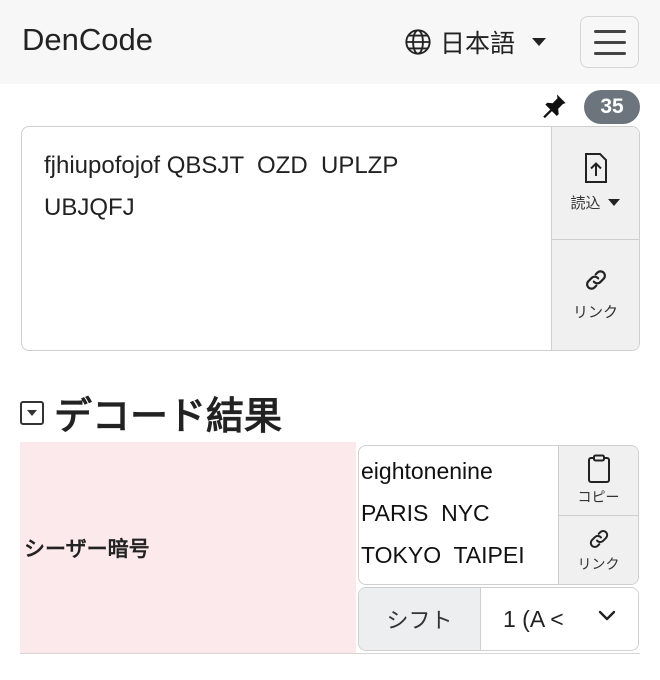  What do you see at coordinates (598, 549) in the screenshot?
I see `result-link-button: リンク` at bounding box center [598, 549].